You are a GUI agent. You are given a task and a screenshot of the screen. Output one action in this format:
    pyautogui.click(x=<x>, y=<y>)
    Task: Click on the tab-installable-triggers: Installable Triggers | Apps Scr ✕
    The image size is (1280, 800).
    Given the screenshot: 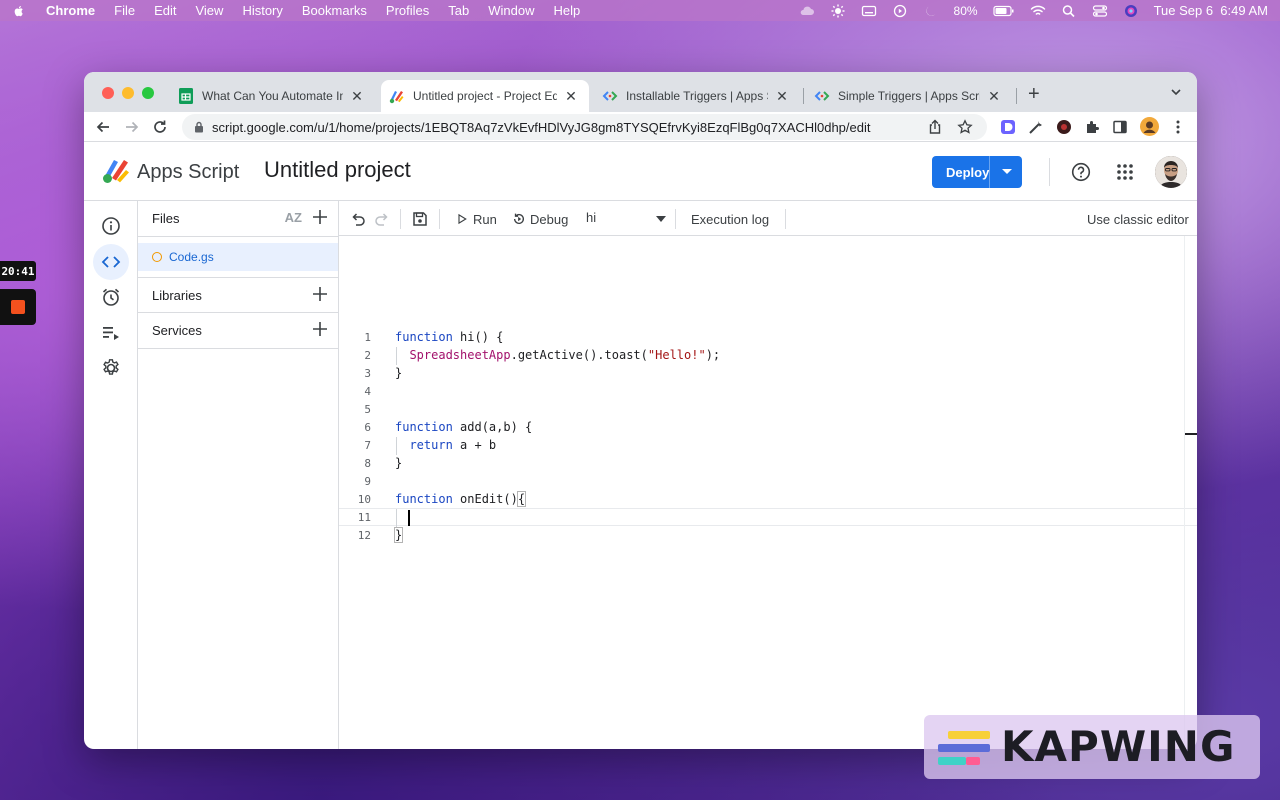 What is the action you would take?
    pyautogui.click(x=697, y=96)
    